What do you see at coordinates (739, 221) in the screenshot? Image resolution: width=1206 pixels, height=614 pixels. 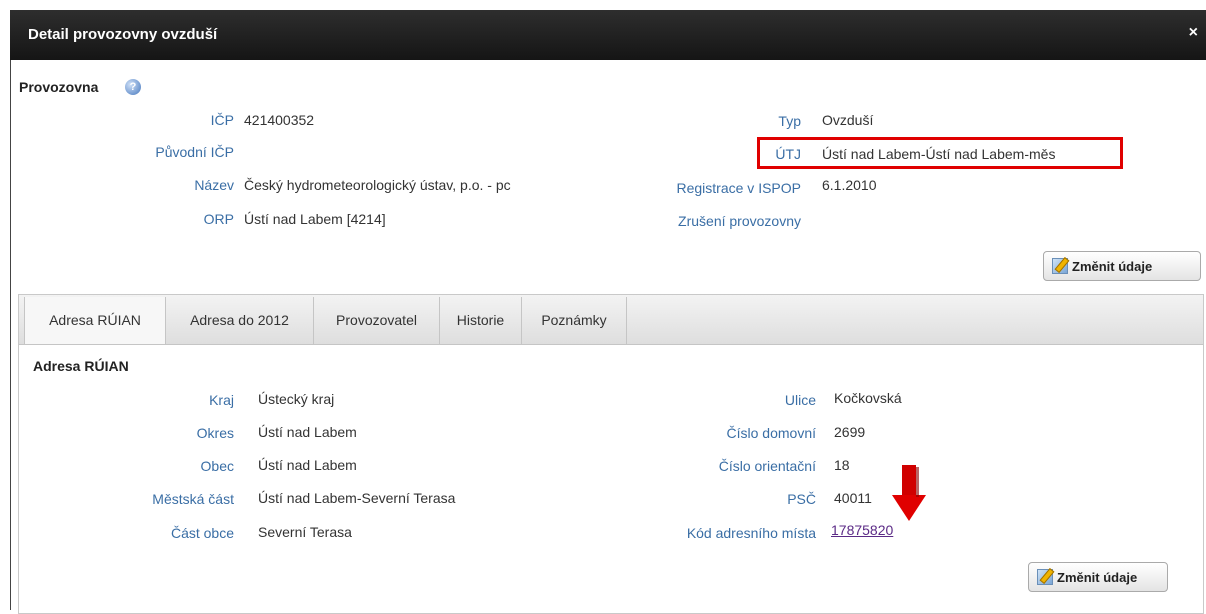 I see `label-zruseni: Zrušení provozovny` at bounding box center [739, 221].